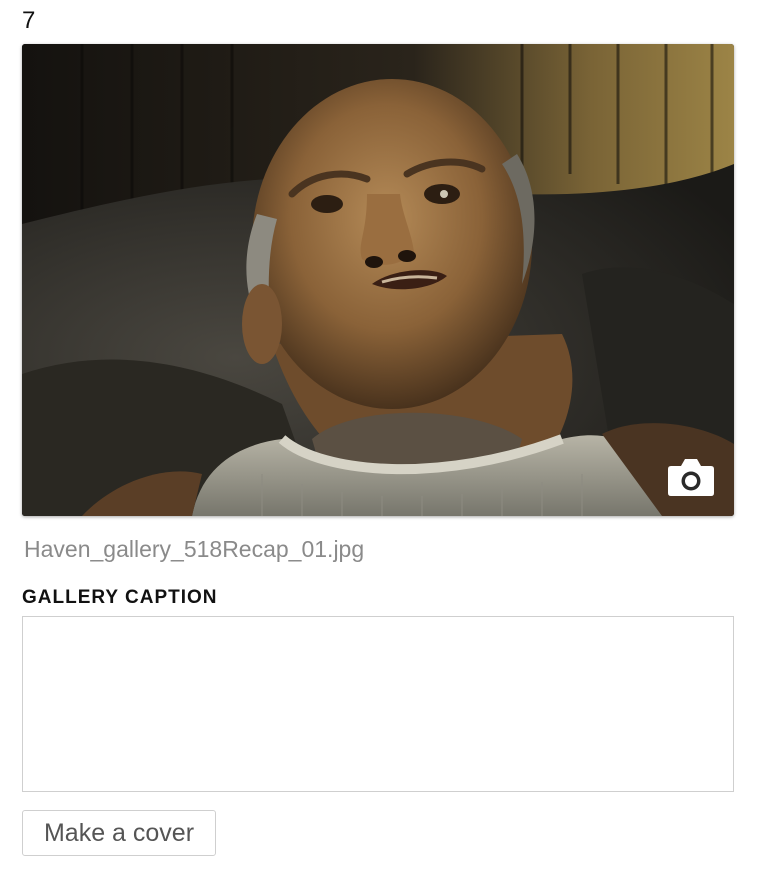  Describe the element at coordinates (194, 549) in the screenshot. I see `photo-filename: Haven_gallery_518Recap_01.jpg` at that location.